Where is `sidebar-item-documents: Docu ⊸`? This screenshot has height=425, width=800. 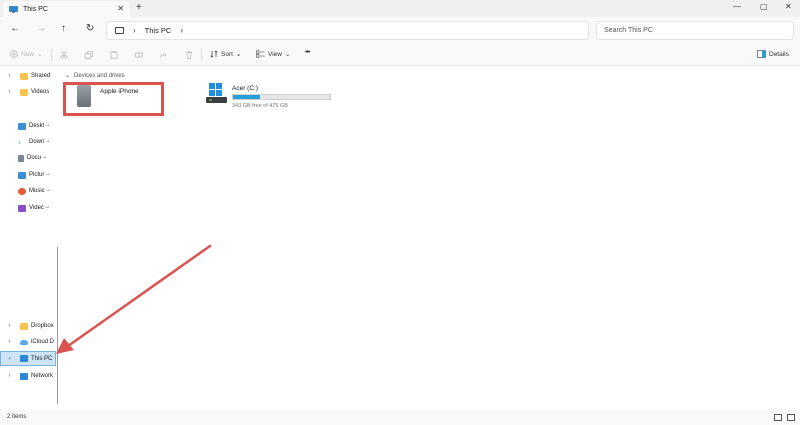 sidebar-item-documents: Docu ⊸ is located at coordinates (28, 158).